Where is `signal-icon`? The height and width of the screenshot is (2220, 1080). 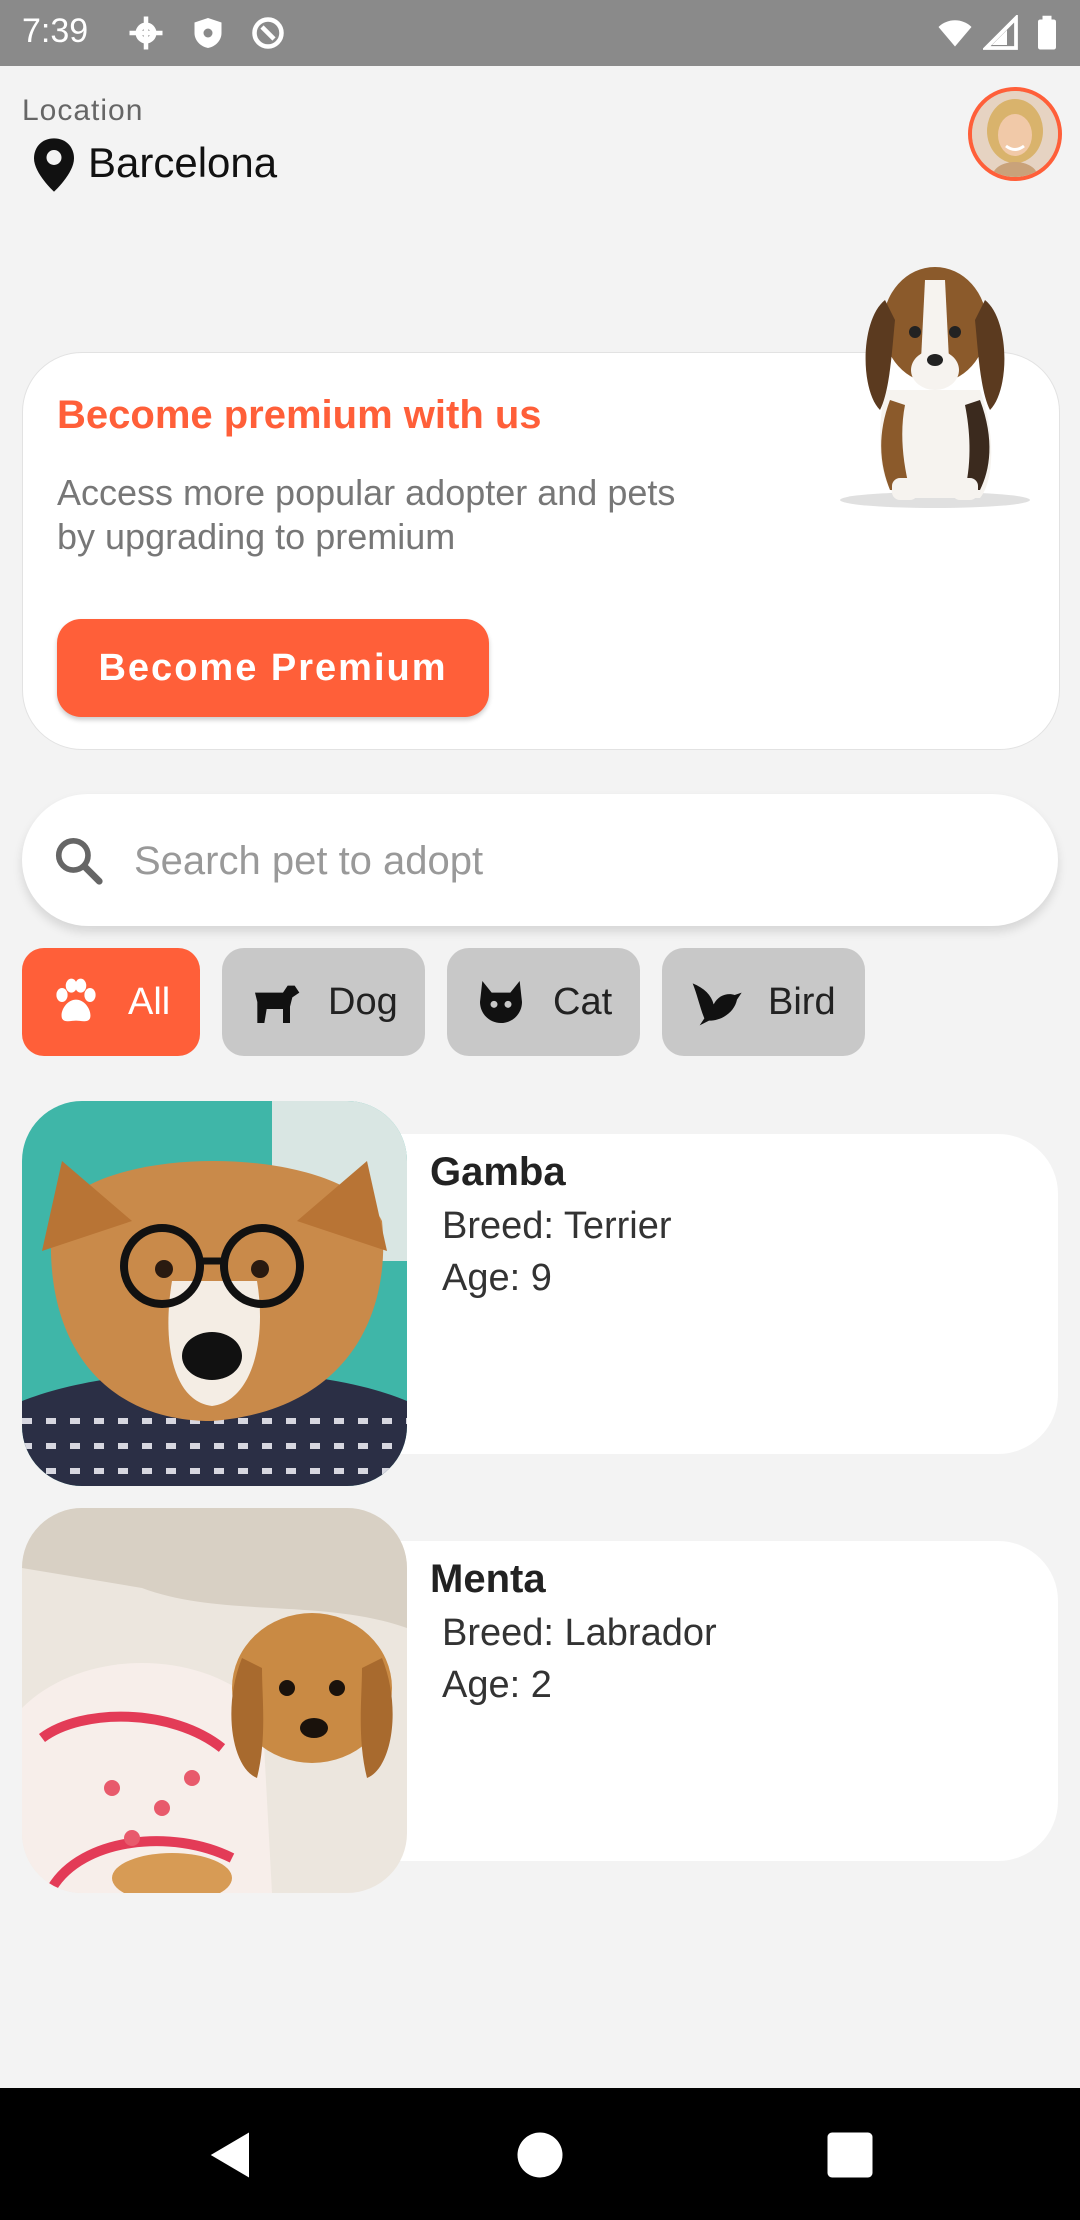 signal-icon is located at coordinates (1000, 32).